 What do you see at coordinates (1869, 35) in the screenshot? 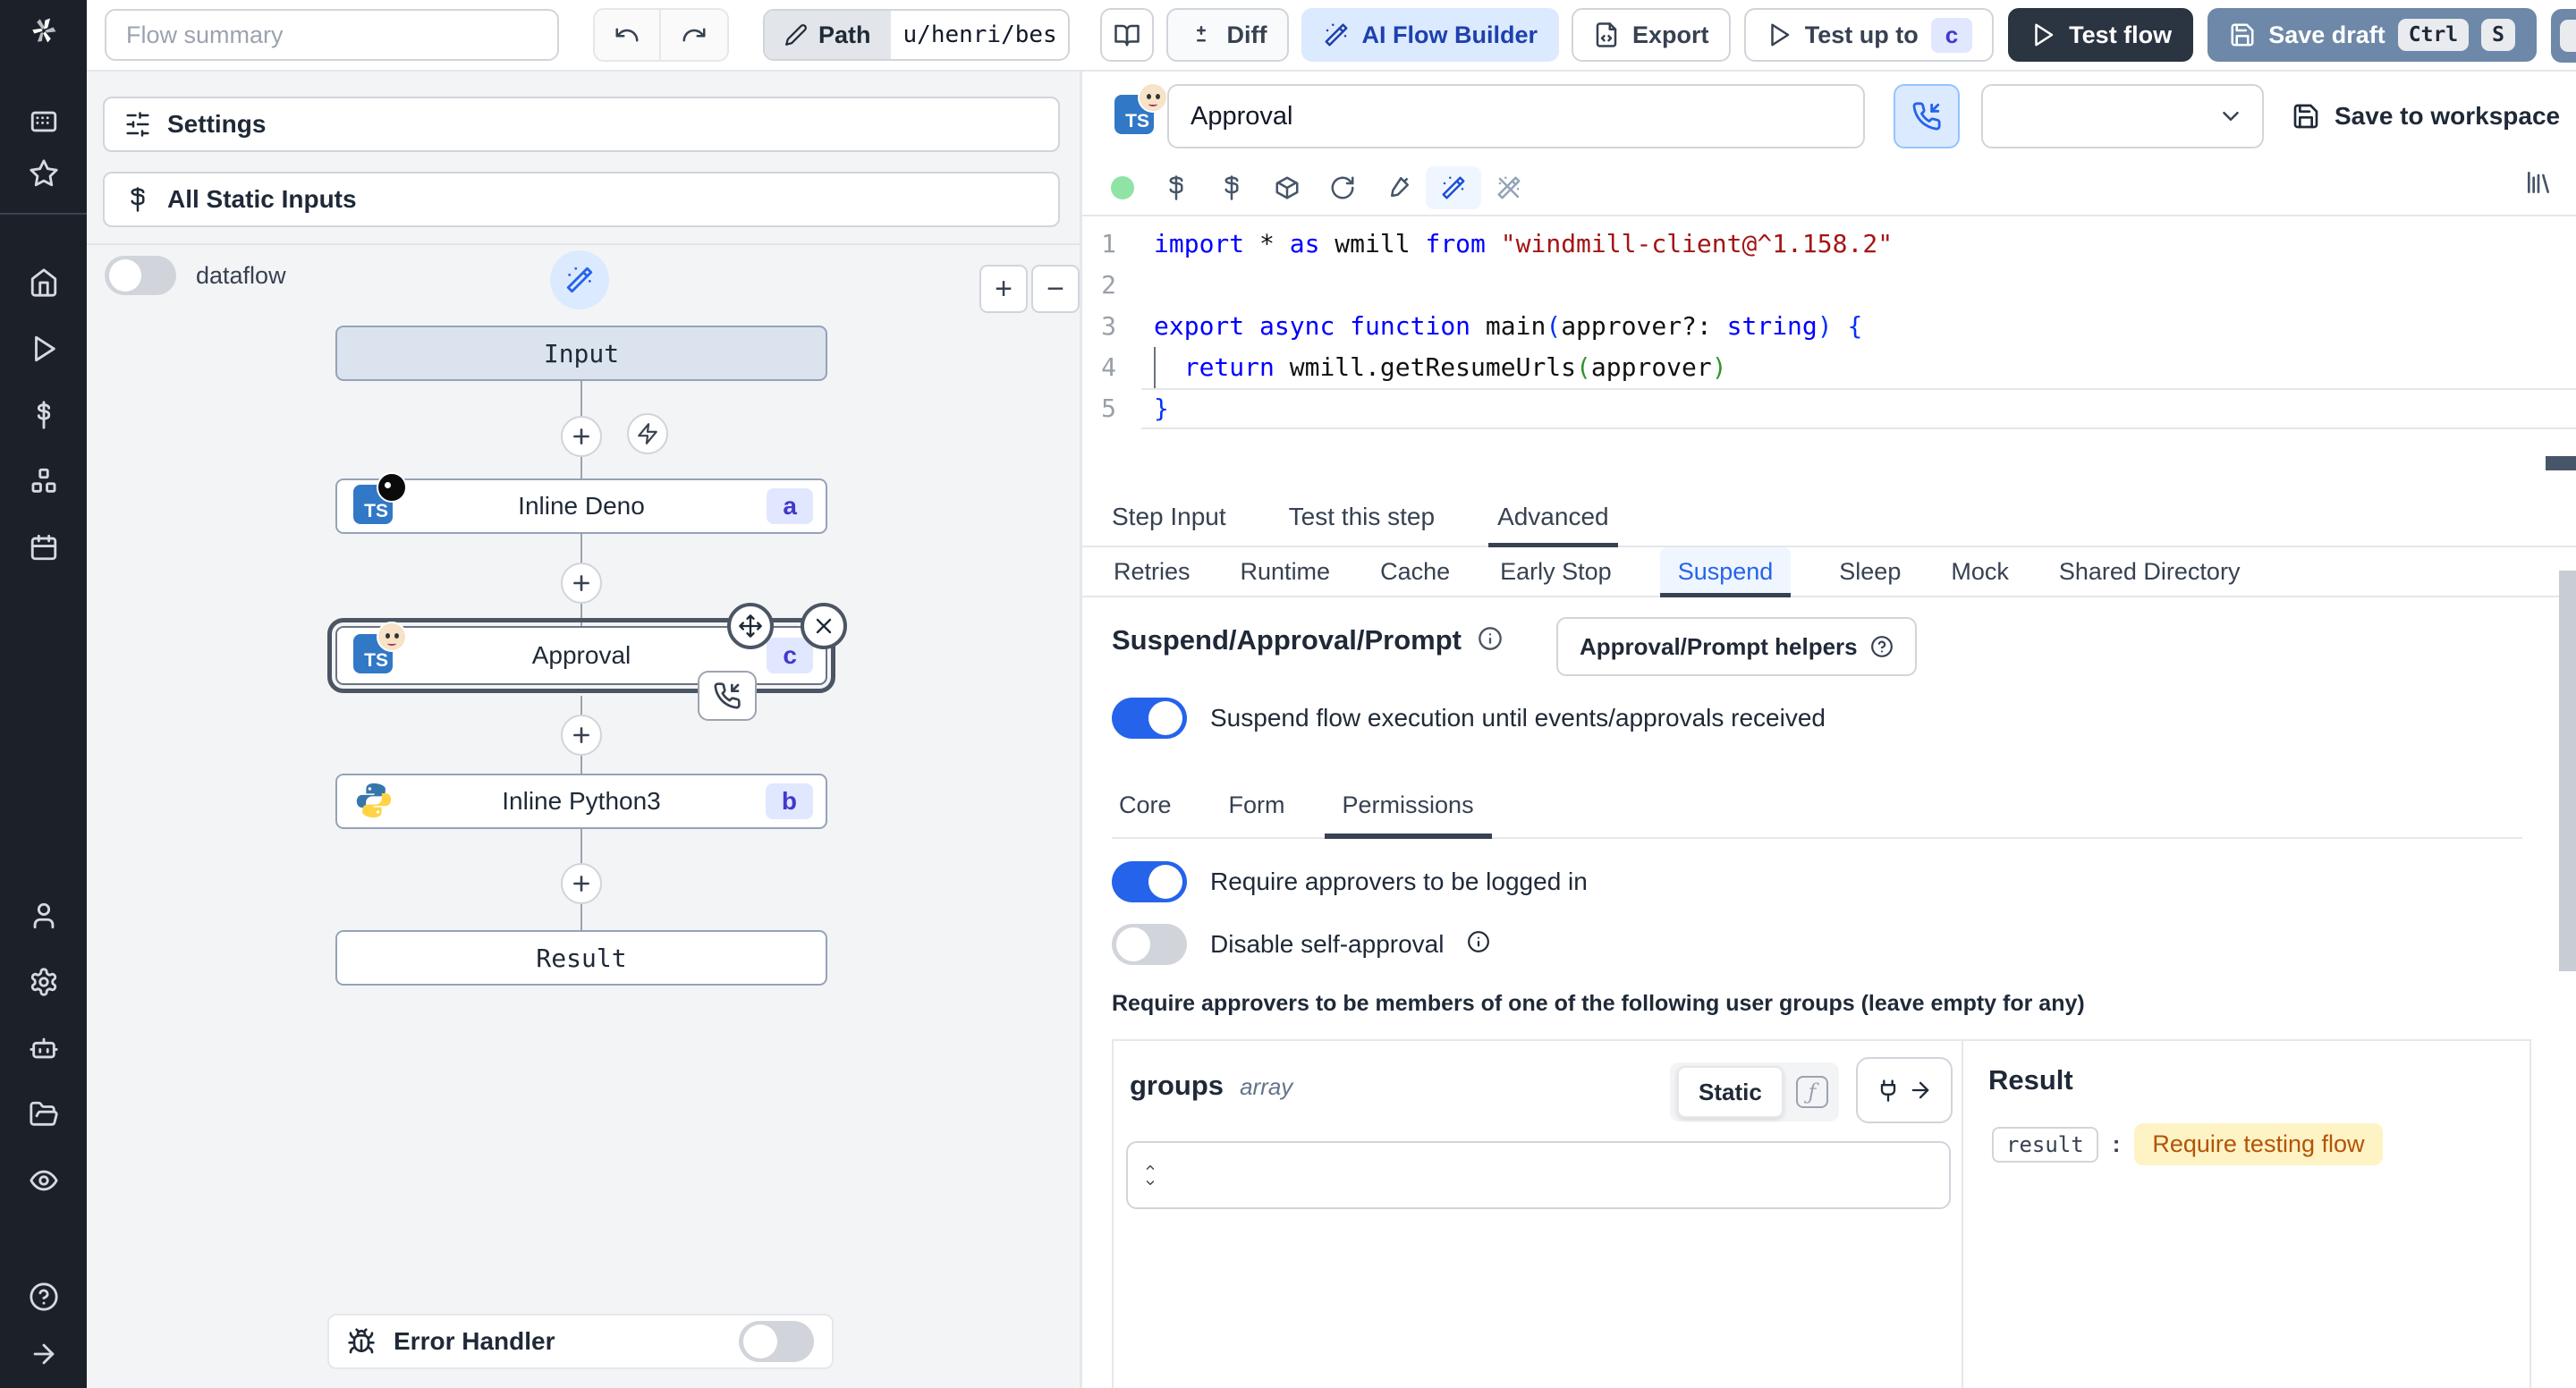
I see `test-up-to-button: Test up to c` at bounding box center [1869, 35].